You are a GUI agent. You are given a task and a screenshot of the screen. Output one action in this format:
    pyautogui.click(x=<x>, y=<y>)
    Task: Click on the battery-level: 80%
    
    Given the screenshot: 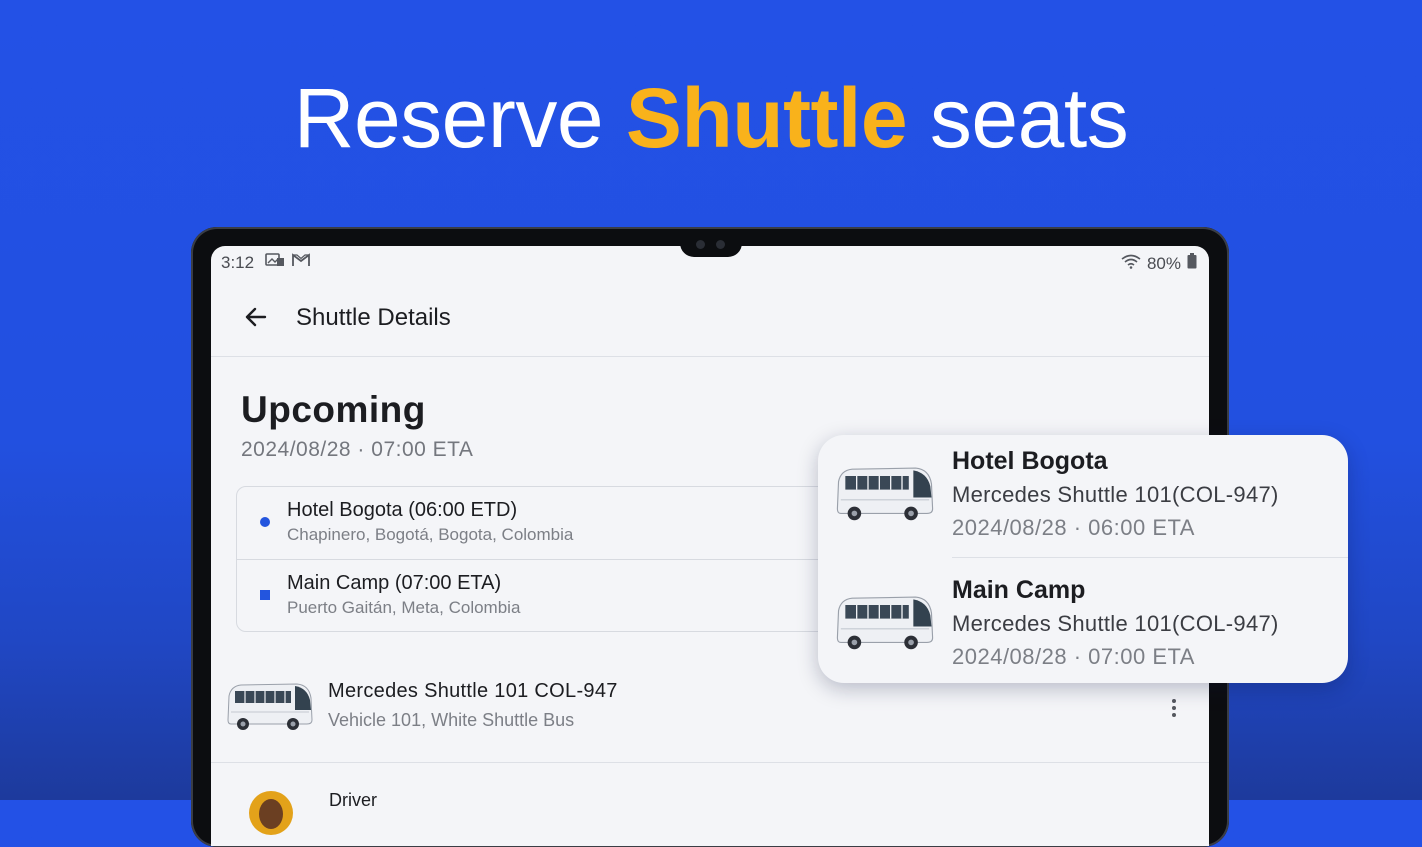 What is the action you would take?
    pyautogui.click(x=1163, y=263)
    